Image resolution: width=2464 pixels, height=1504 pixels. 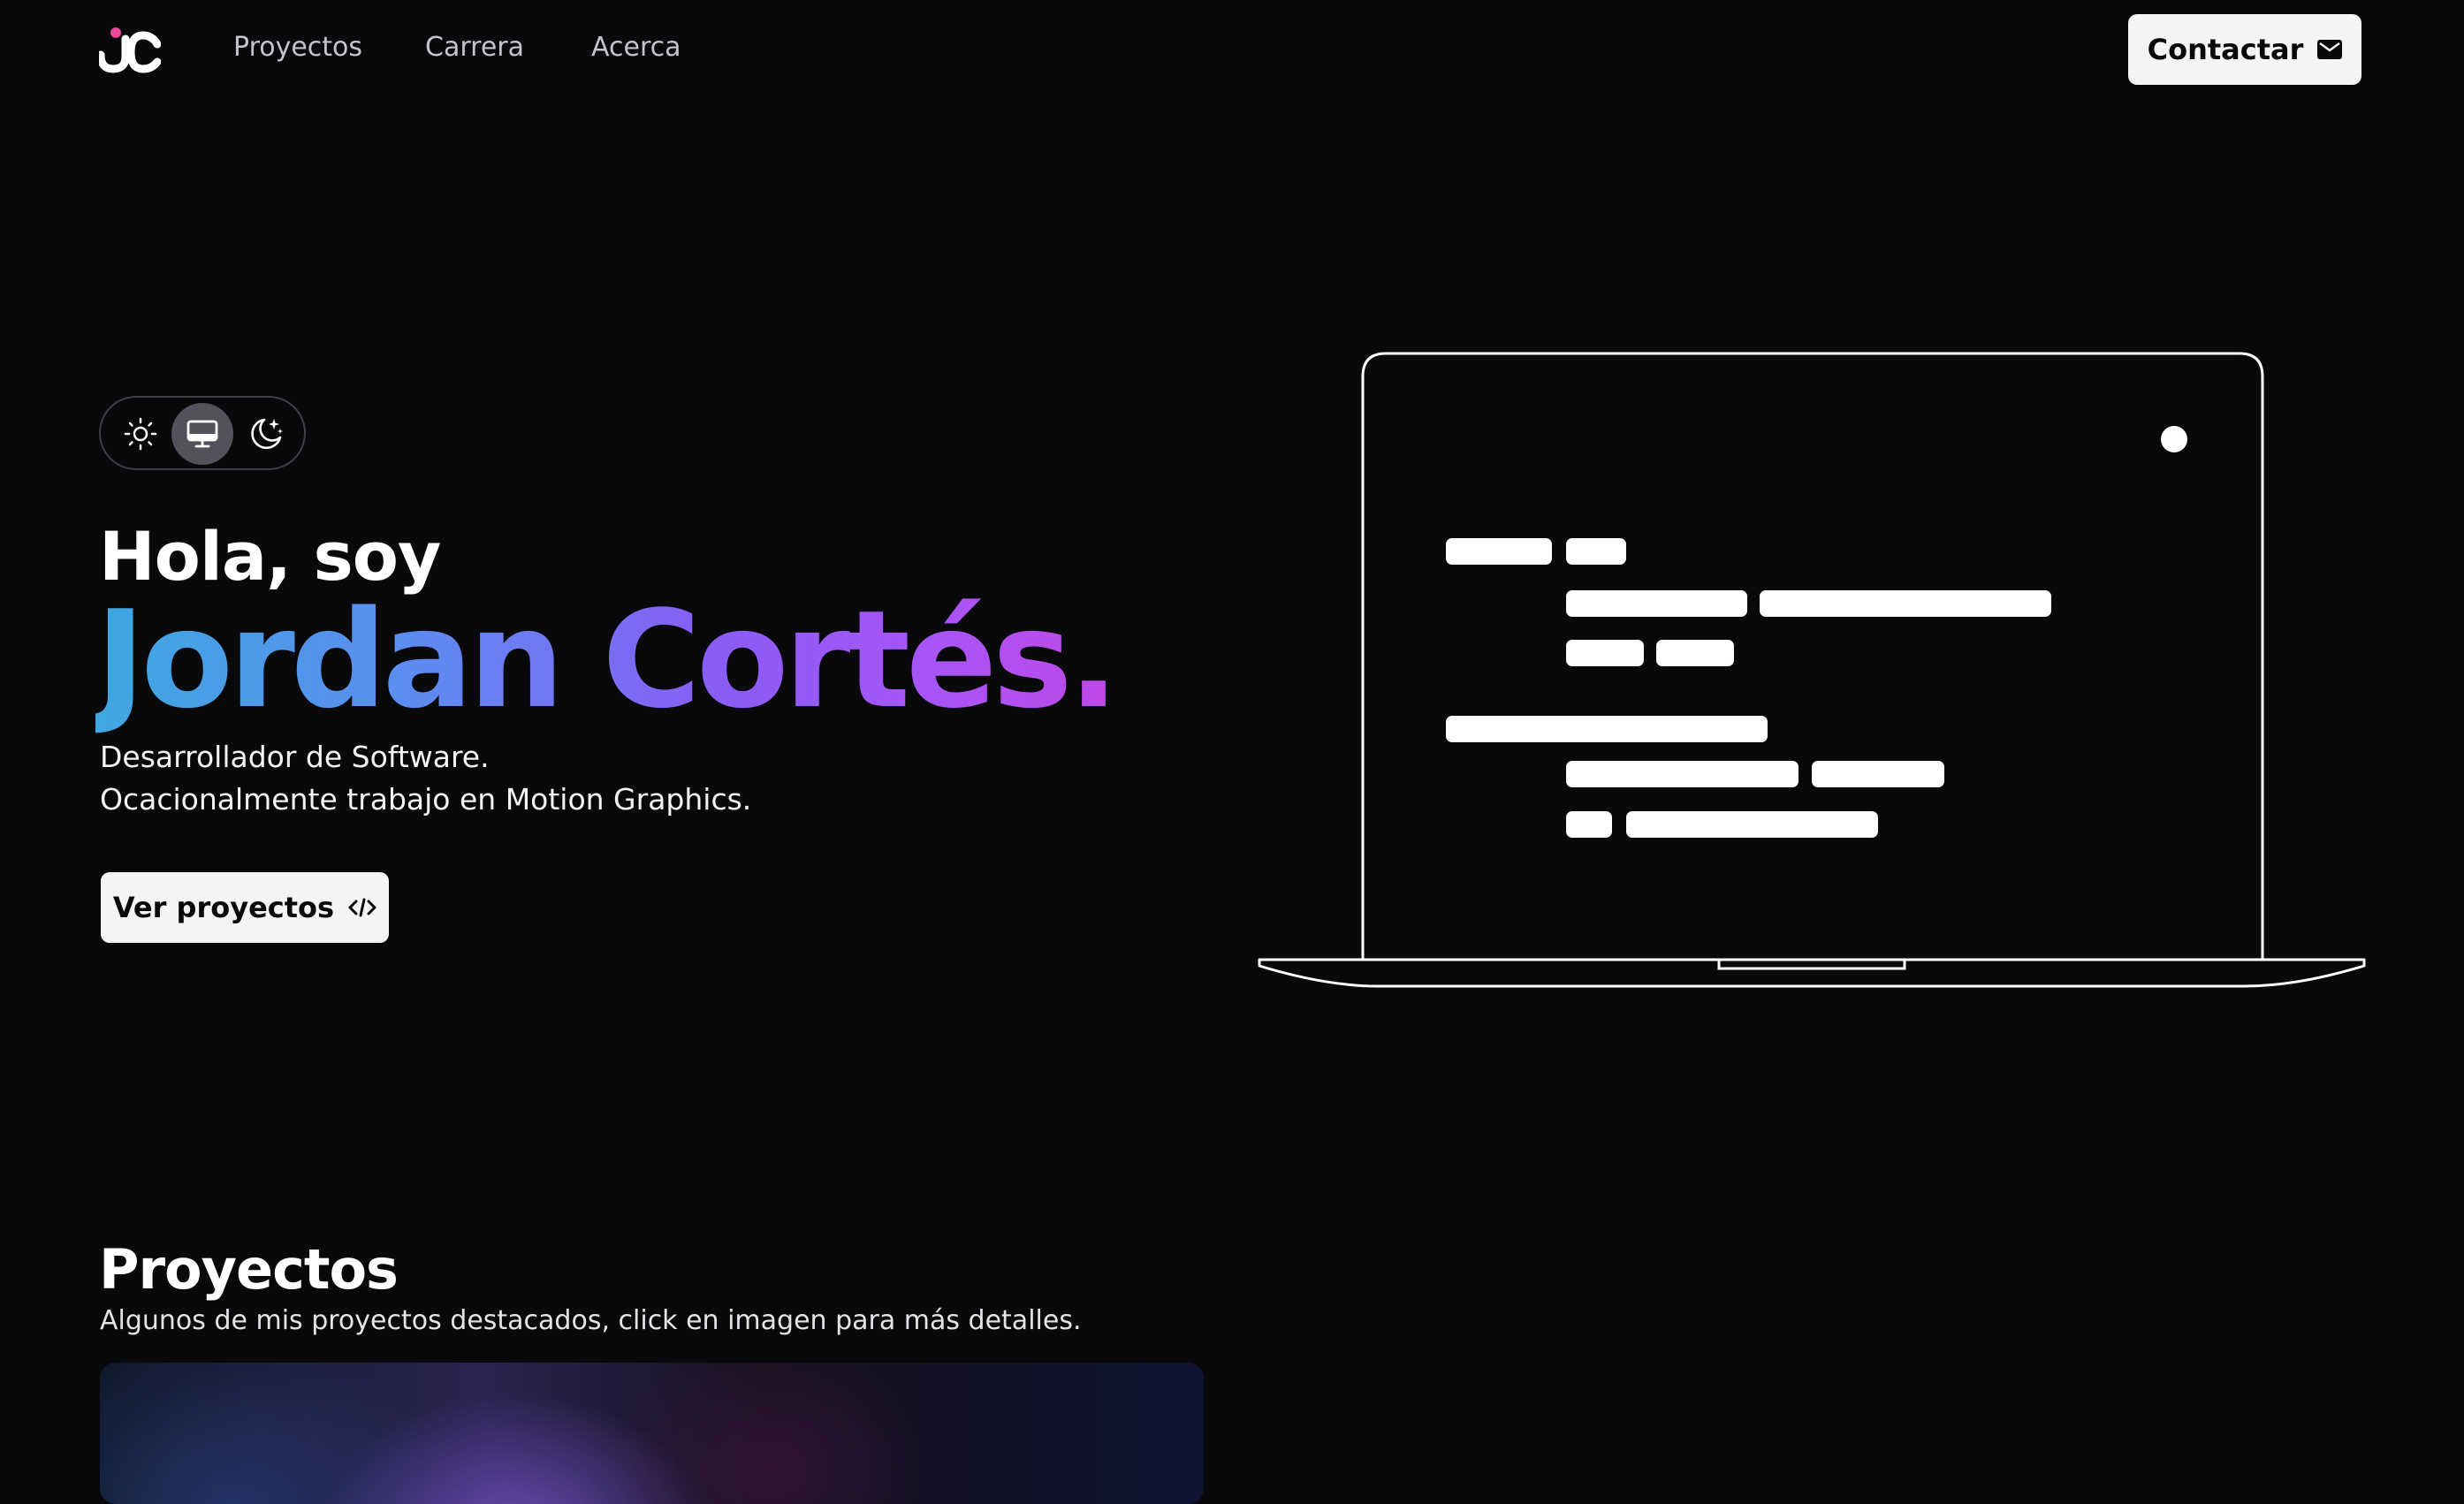 I want to click on theme-switcher, so click(x=202, y=433).